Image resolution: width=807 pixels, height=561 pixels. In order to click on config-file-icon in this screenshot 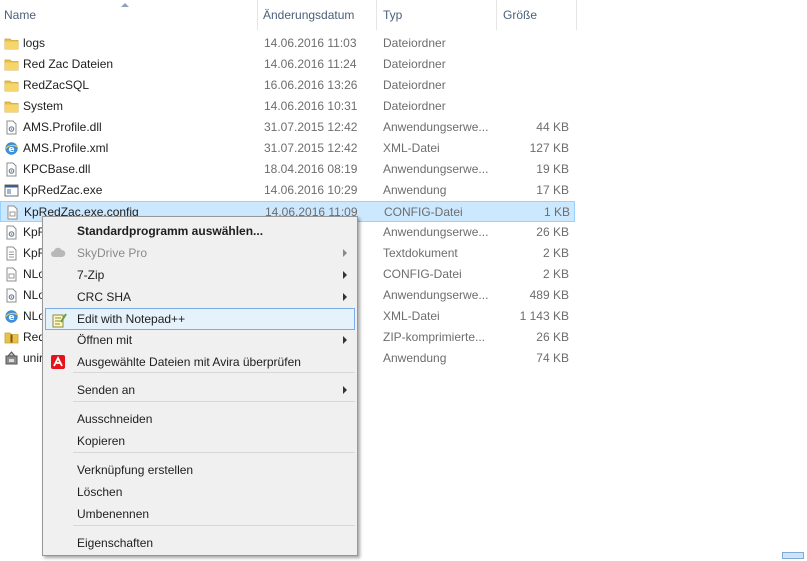, I will do `click(12, 212)`.